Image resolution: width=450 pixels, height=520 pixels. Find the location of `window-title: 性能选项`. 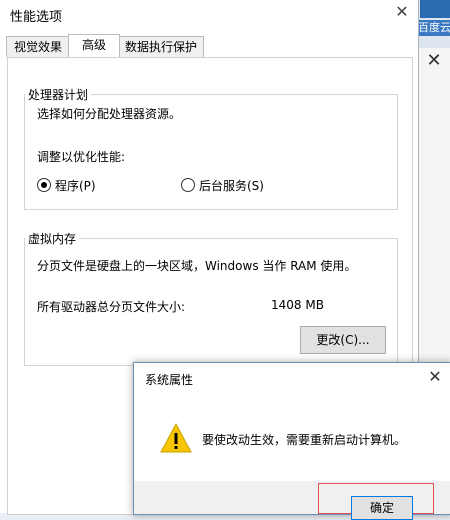

window-title: 性能选项 is located at coordinates (36, 17).